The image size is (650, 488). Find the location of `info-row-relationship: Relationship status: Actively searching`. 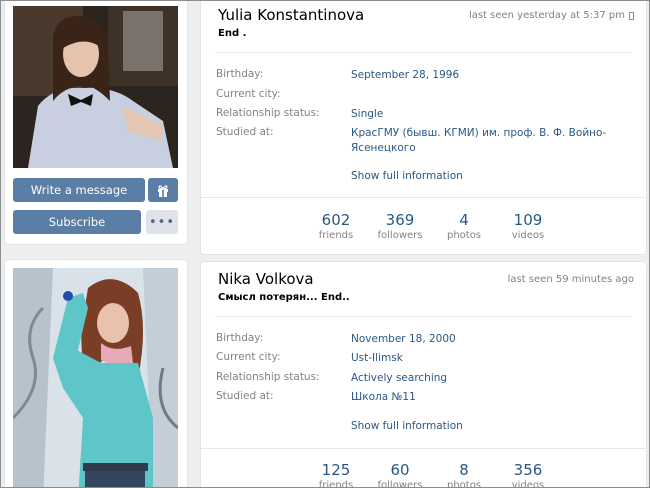

info-row-relationship: Relationship status: Actively searching is located at coordinates (426, 378).